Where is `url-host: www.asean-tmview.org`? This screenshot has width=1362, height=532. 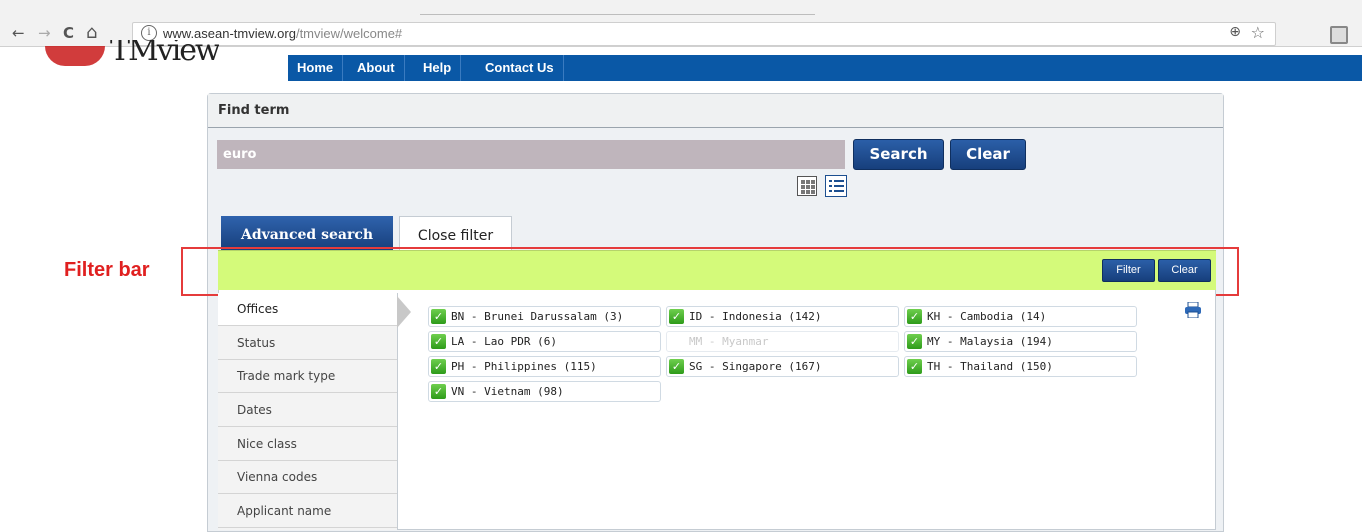
url-host: www.asean-tmview.org is located at coordinates (229, 33).